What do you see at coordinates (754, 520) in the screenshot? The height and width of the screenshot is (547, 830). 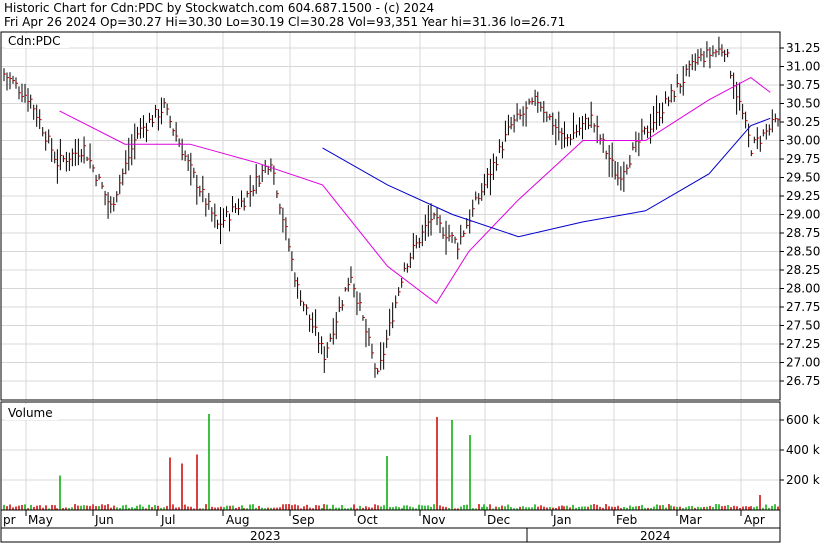 I see `month-label: Apr` at bounding box center [754, 520].